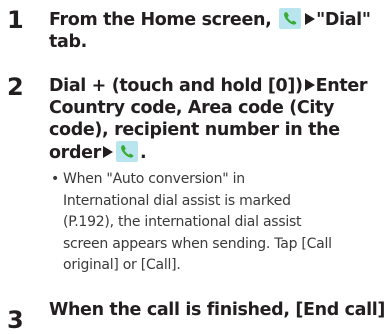 The width and height of the screenshot is (385, 334). Describe the element at coordinates (341, 86) in the screenshot. I see `step-text-segment: Enter` at that location.